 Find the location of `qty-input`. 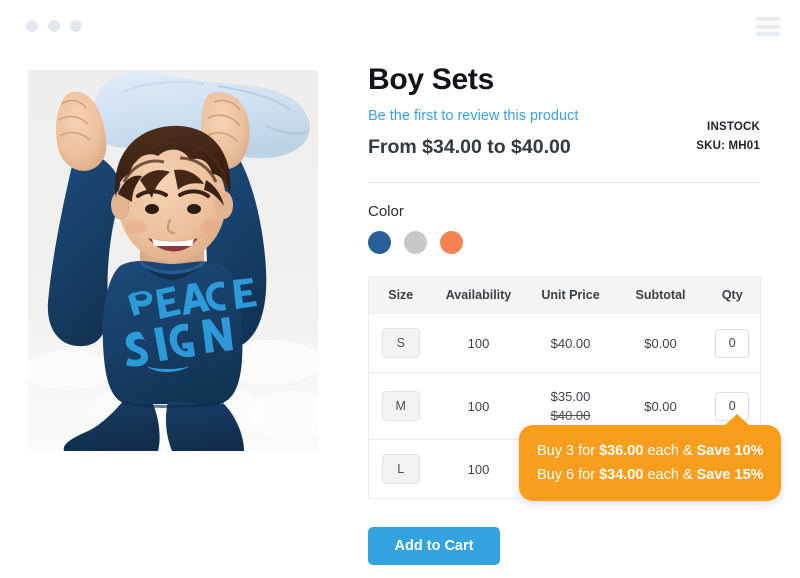

qty-input is located at coordinates (732, 343).